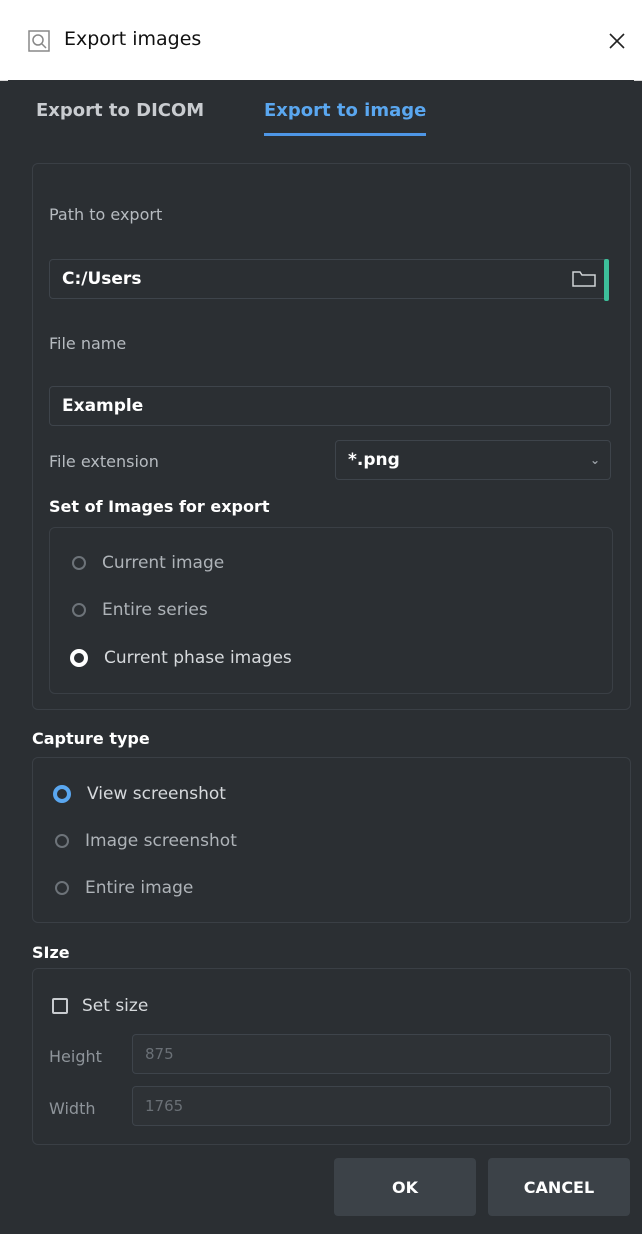 The image size is (642, 1234). What do you see at coordinates (155, 610) in the screenshot?
I see `radio-label: Entire series` at bounding box center [155, 610].